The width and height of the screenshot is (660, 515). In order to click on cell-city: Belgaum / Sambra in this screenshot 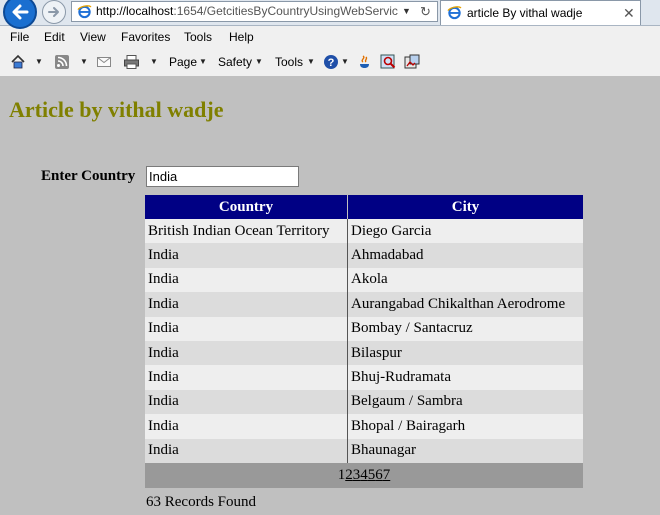, I will do `click(465, 402)`.